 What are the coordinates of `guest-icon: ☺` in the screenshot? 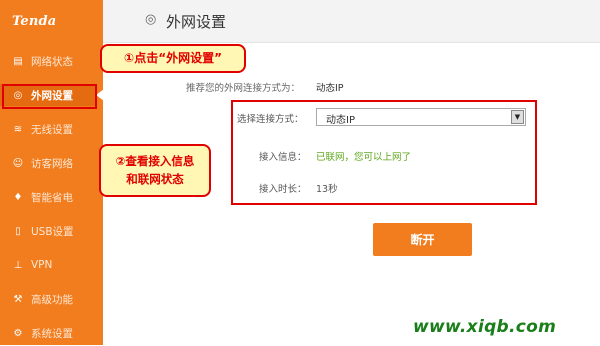 It's located at (18, 163).